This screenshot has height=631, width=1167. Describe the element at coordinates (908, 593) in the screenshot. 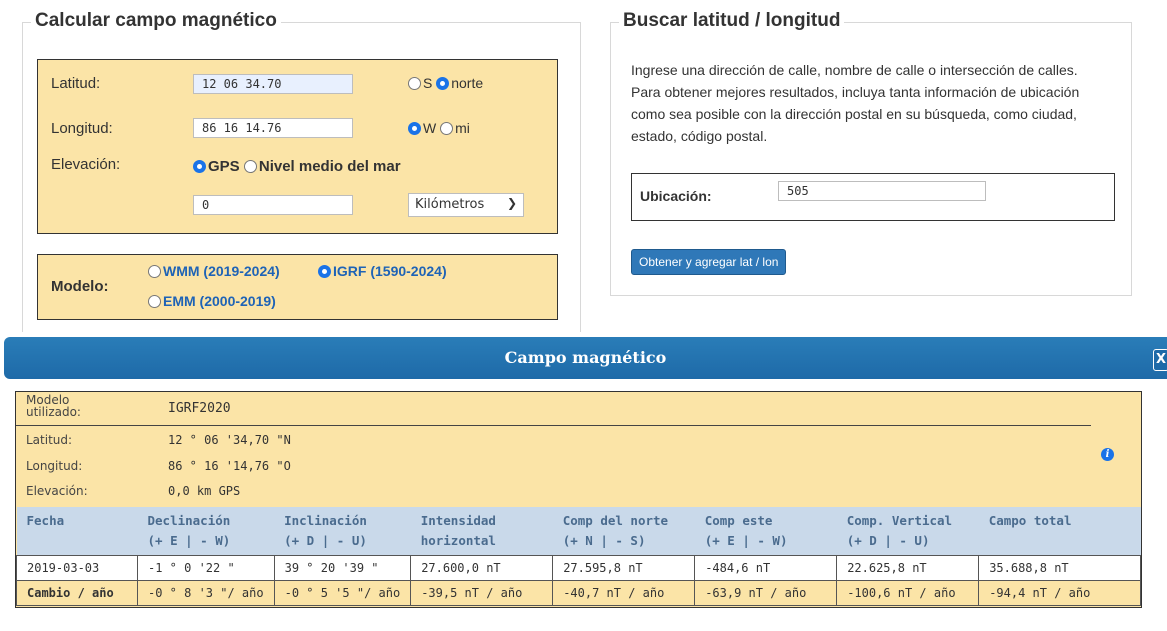

I see `change-vertical-comp: -100,6 nT / año` at that location.